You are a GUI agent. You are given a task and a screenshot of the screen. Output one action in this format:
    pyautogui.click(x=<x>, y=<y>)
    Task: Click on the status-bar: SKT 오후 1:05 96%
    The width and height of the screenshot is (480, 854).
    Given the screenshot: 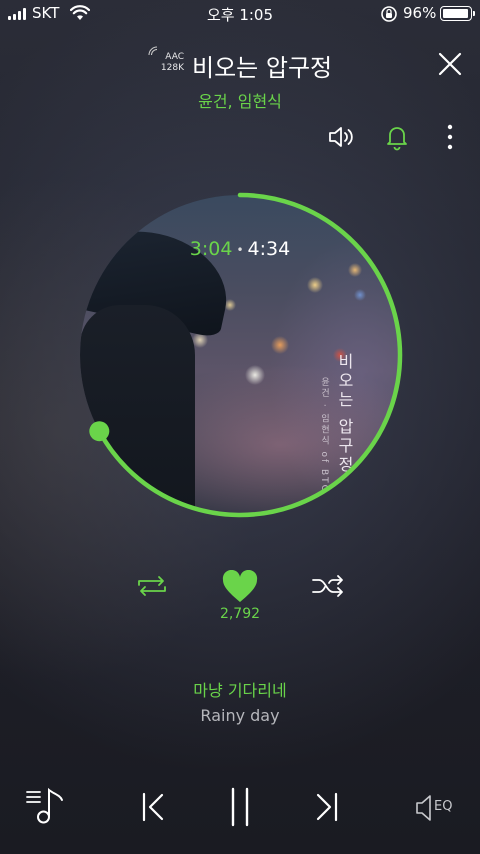 What is the action you would take?
    pyautogui.click(x=240, y=14)
    